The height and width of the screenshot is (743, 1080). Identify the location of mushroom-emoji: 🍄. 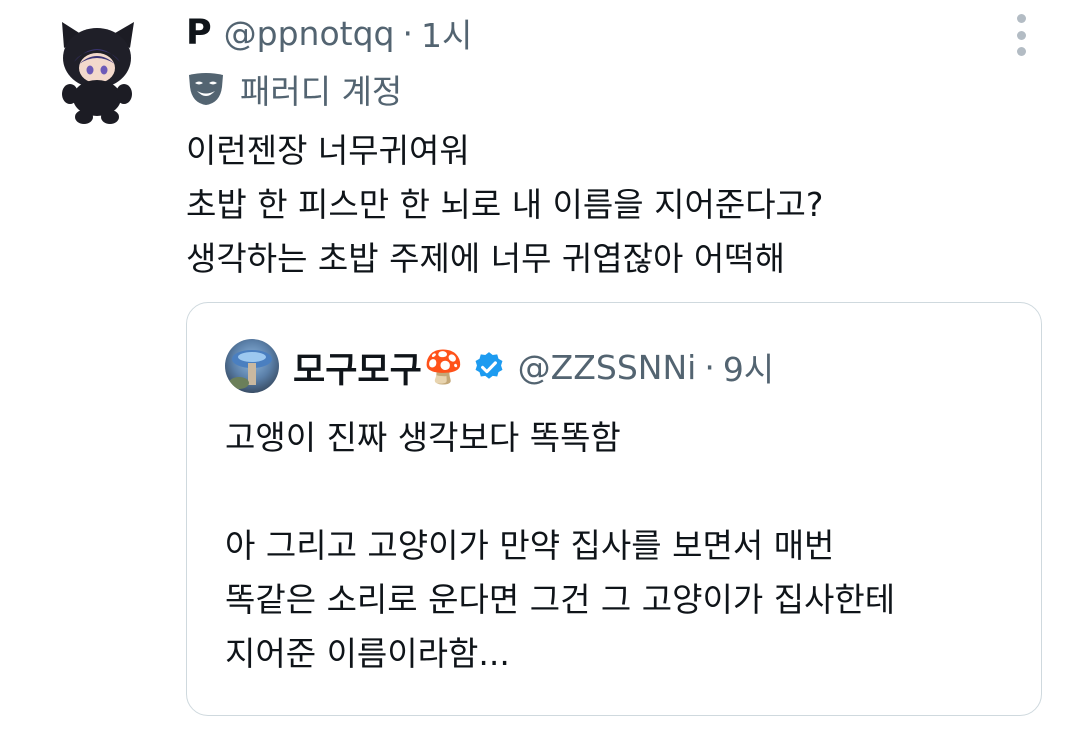
(443, 367).